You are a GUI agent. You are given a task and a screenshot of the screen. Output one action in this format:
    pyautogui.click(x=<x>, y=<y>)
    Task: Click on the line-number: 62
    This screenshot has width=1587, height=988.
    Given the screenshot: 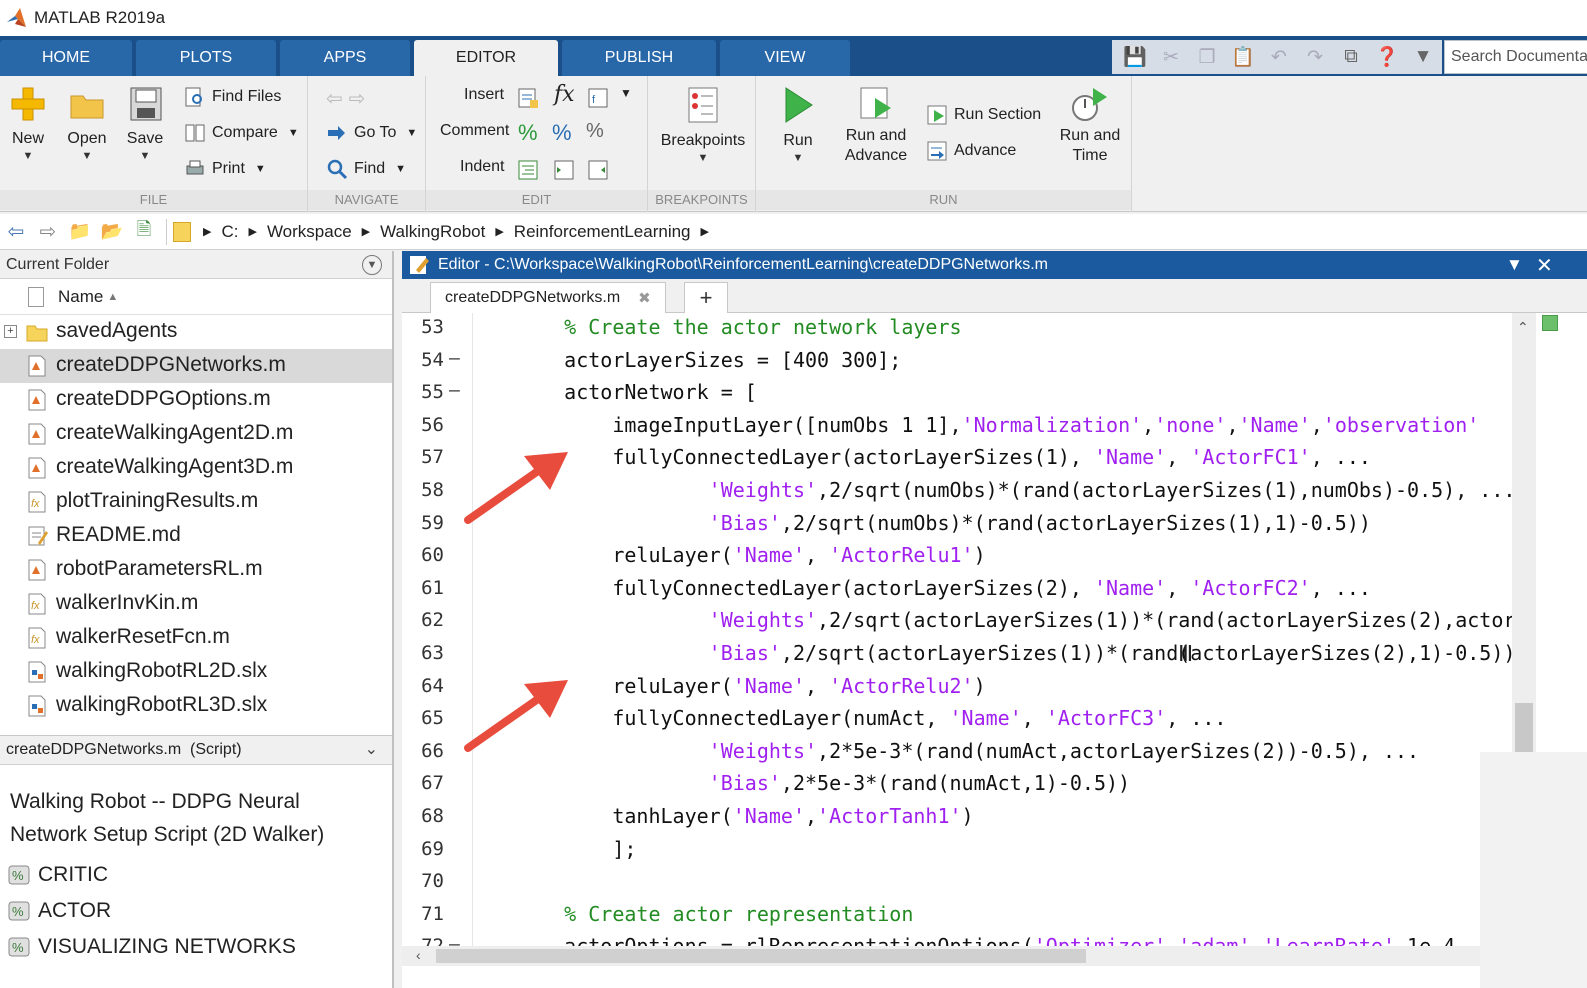 What is the action you would take?
    pyautogui.click(x=427, y=620)
    